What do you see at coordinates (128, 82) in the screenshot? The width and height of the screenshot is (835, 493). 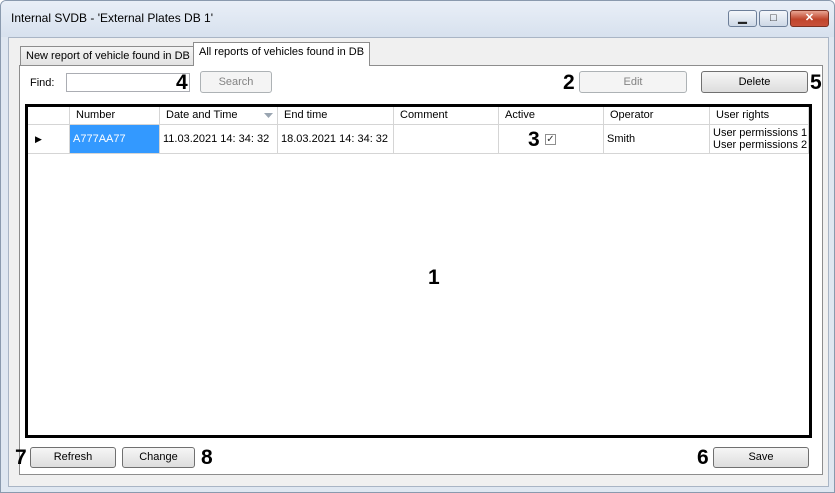 I see `find-input` at bounding box center [128, 82].